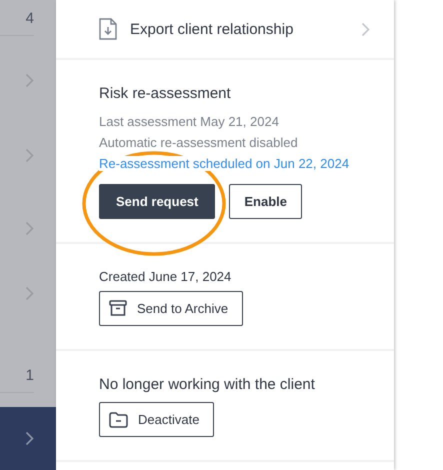  Describe the element at coordinates (156, 419) in the screenshot. I see `deactivate-button: Deactivate` at that location.